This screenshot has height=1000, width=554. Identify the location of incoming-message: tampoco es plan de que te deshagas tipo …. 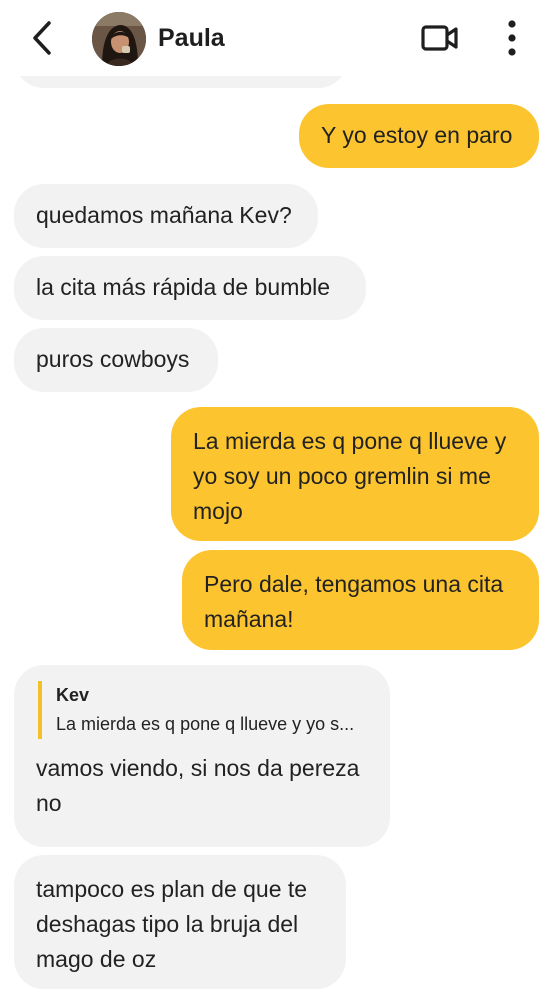
(180, 922).